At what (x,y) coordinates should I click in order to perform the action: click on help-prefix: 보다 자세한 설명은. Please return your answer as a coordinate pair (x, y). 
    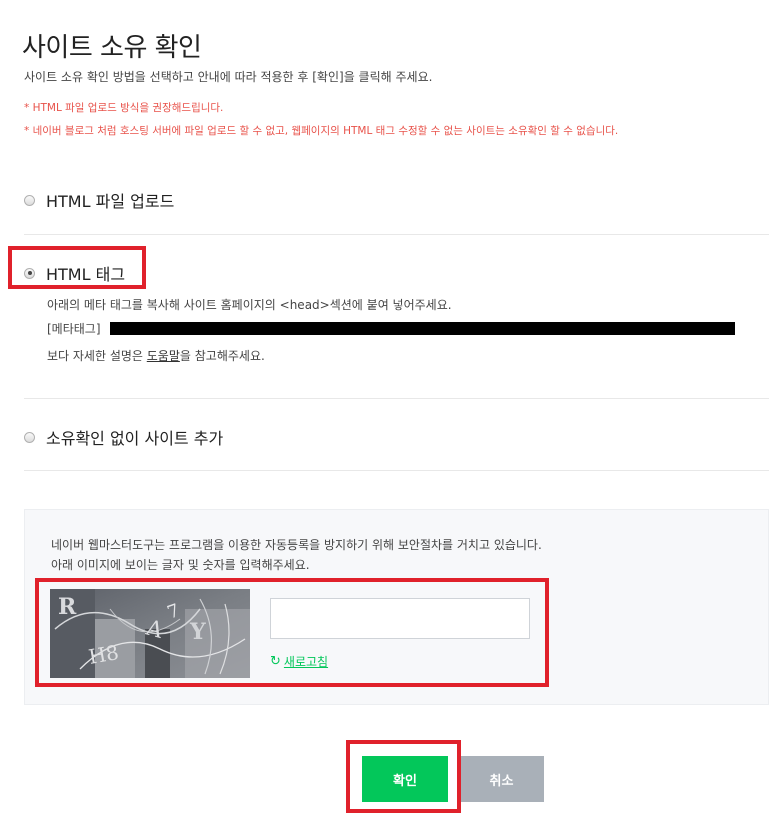
    Looking at the image, I should click on (97, 356).